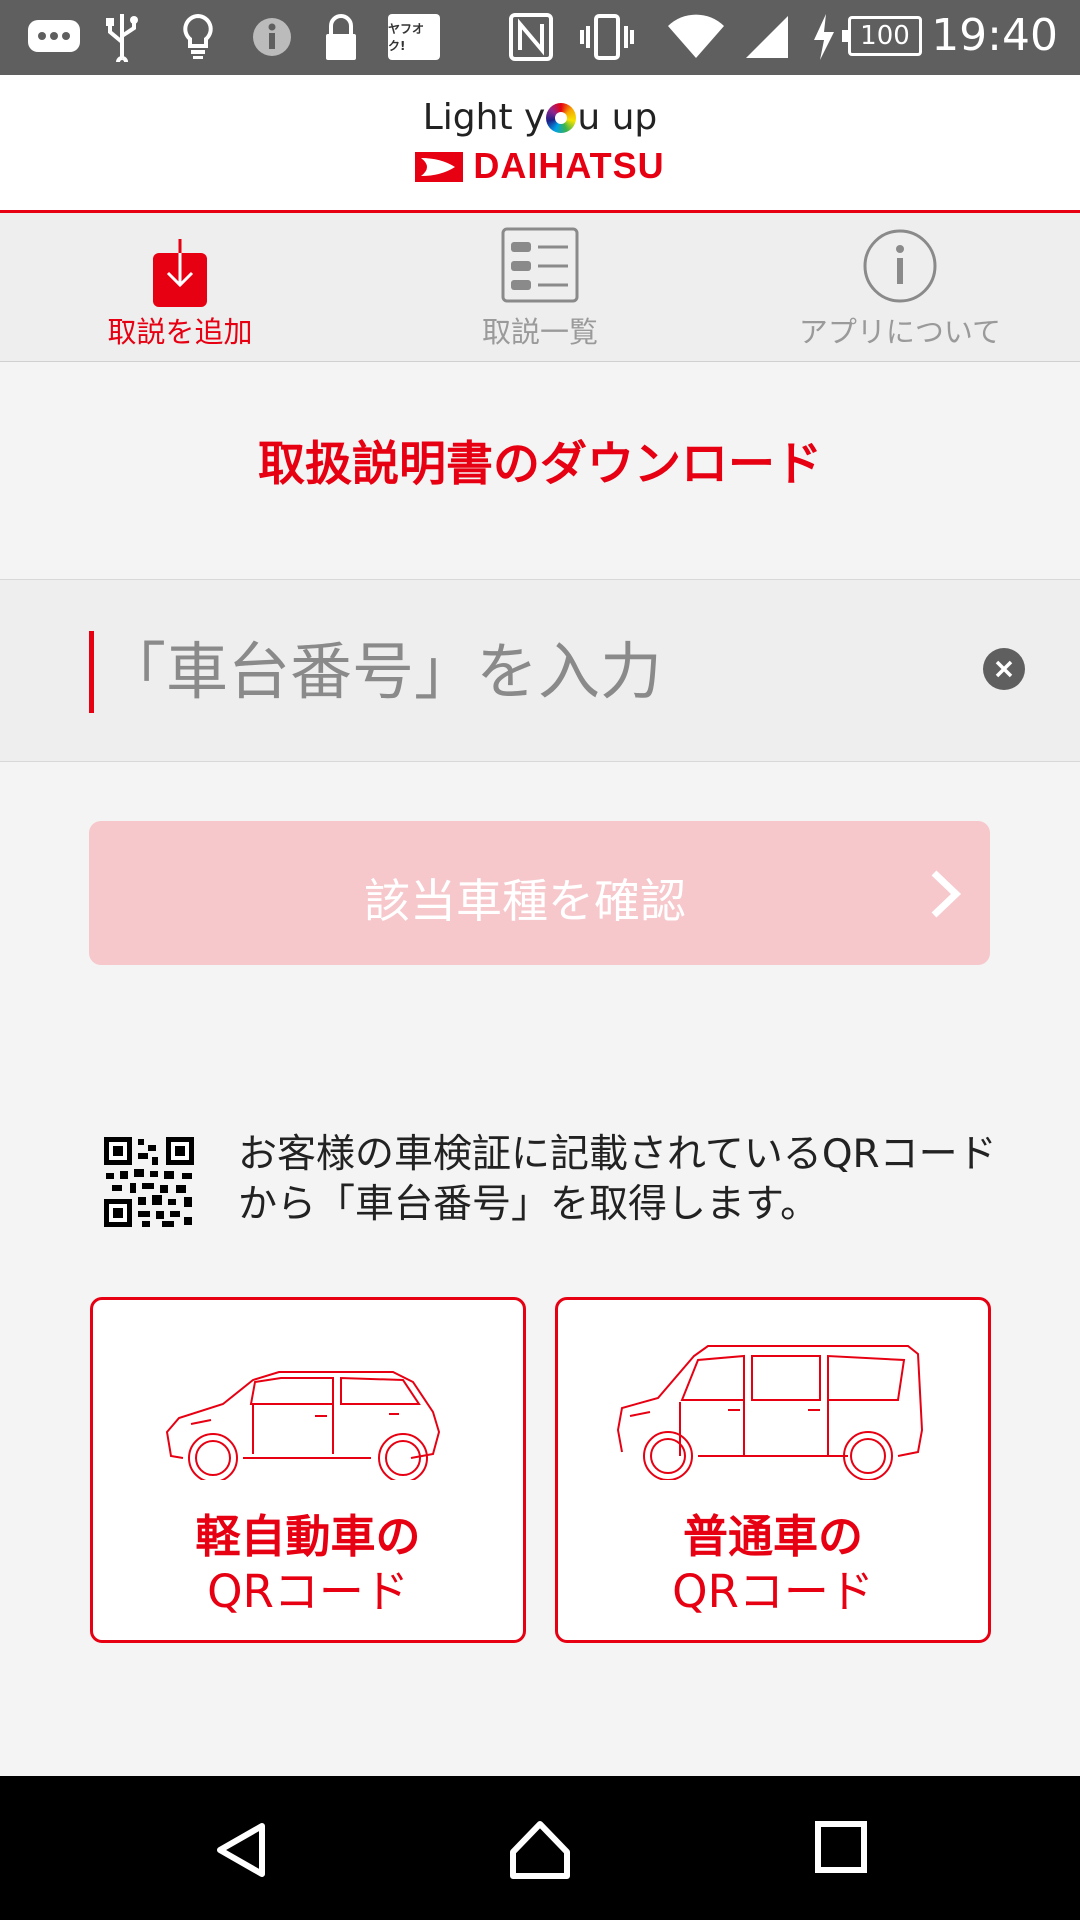  What do you see at coordinates (414, 37) in the screenshot?
I see `yahoo-auction-icon: ヤフオク!` at bounding box center [414, 37].